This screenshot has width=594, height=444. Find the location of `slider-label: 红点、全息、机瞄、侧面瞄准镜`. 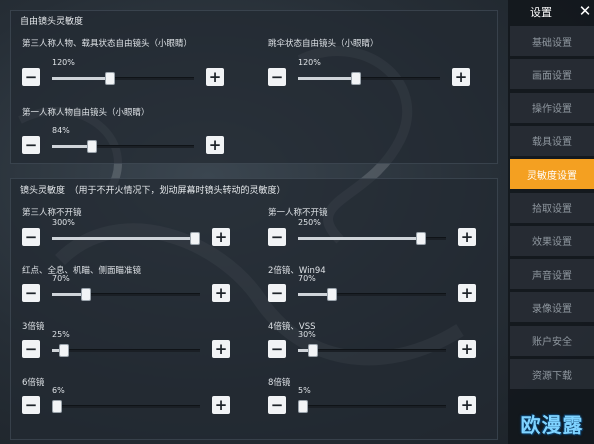

slider-label: 红点、全息、机瞄、侧面瞄准镜 is located at coordinates (82, 271).